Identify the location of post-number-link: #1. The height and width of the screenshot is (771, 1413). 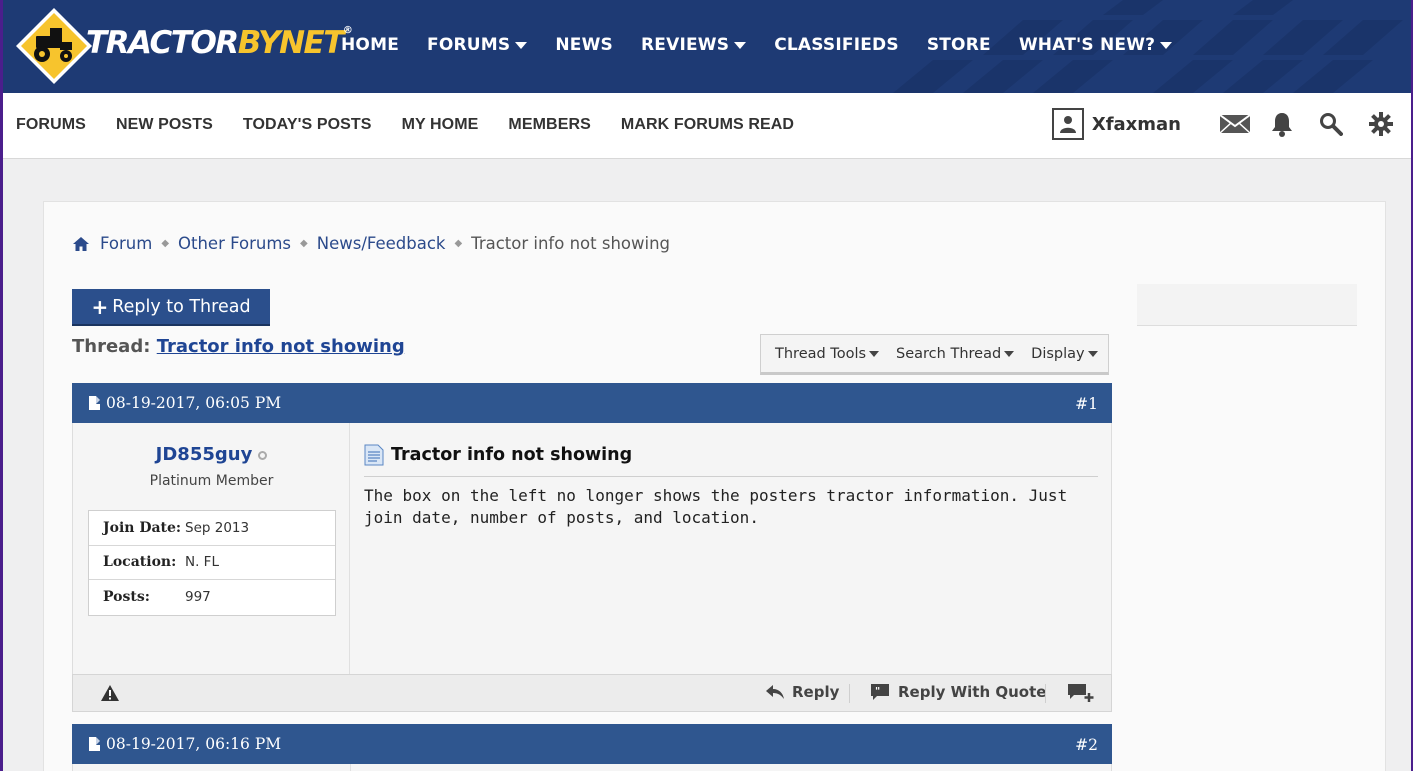
(1086, 404).